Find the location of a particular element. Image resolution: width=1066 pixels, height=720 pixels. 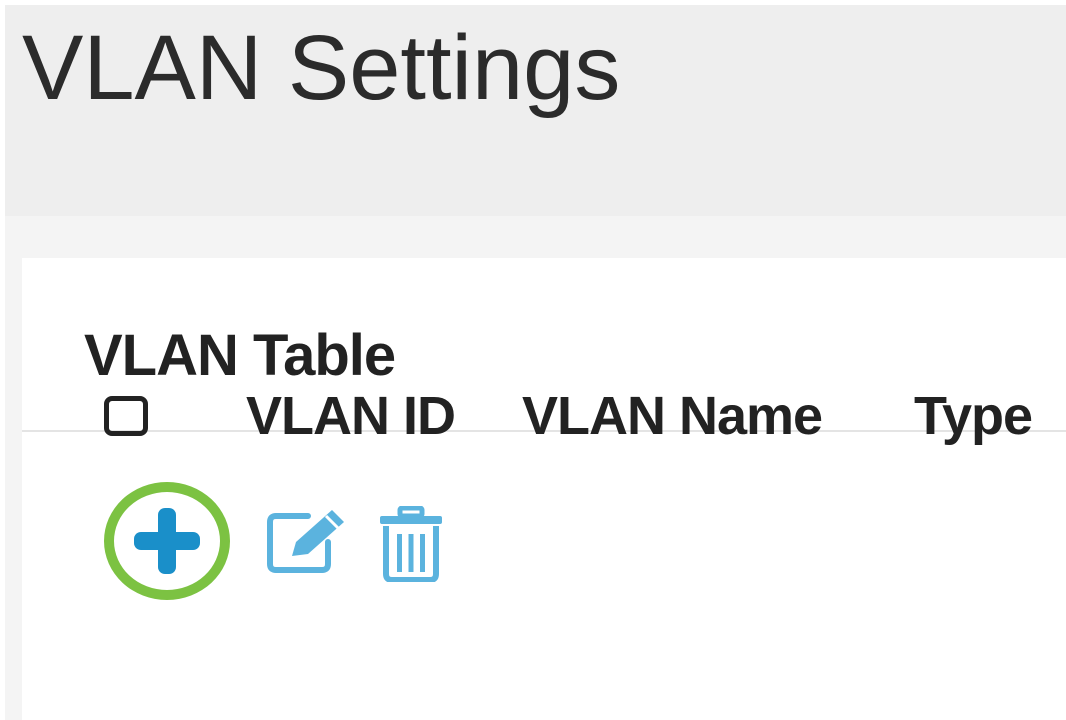

delete-button is located at coordinates (411, 544).